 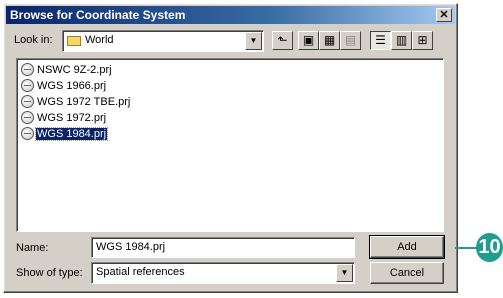 I want to click on add-to-catalog-icon: ▣, so click(x=308, y=40).